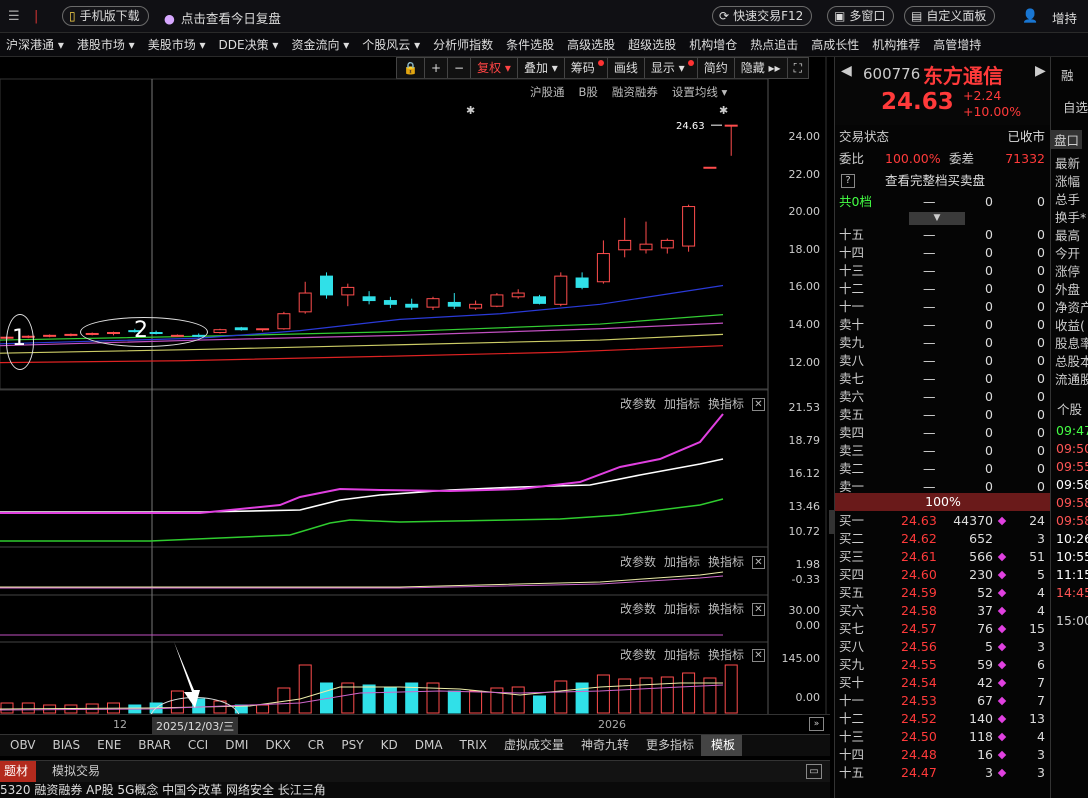 This screenshot has height=798, width=1088. Describe the element at coordinates (35, 44) in the screenshot. I see `menu-item: 沪深港通 ▾` at that location.